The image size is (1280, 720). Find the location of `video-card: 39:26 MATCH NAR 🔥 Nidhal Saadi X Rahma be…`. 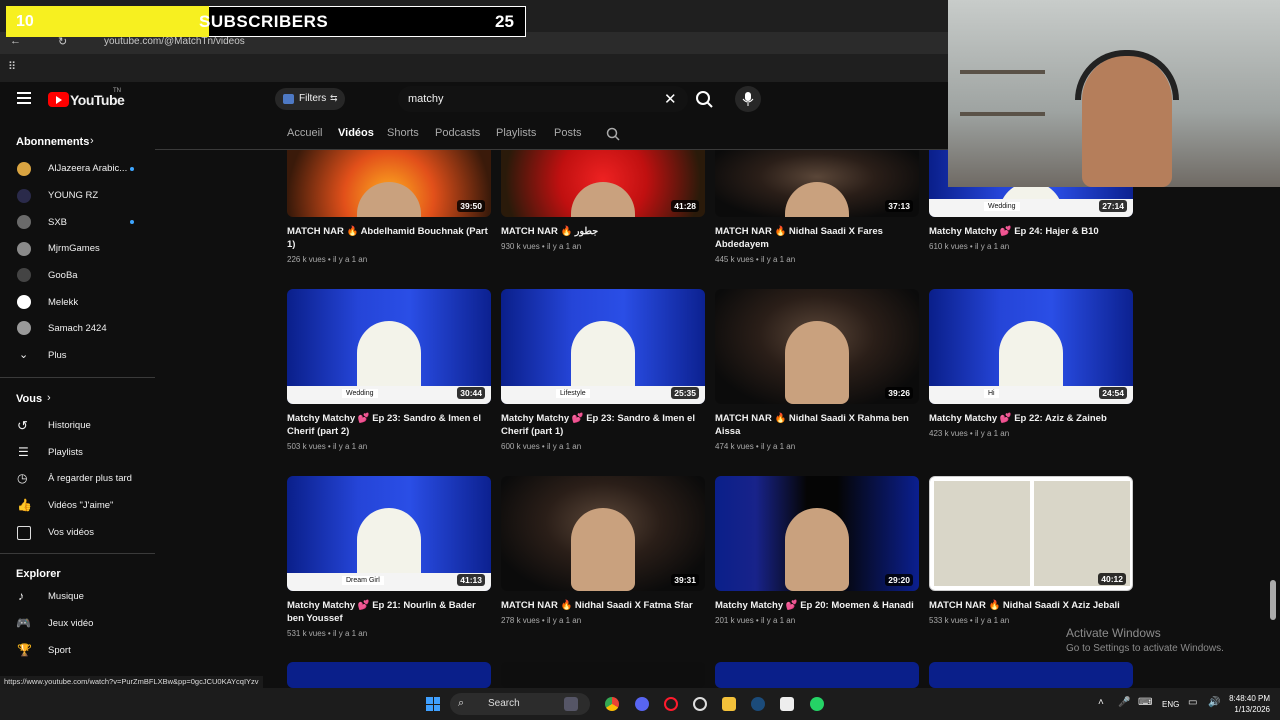

video-card: 39:26 MATCH NAR 🔥 Nidhal Saadi X Rahma be… is located at coordinates (817, 370).